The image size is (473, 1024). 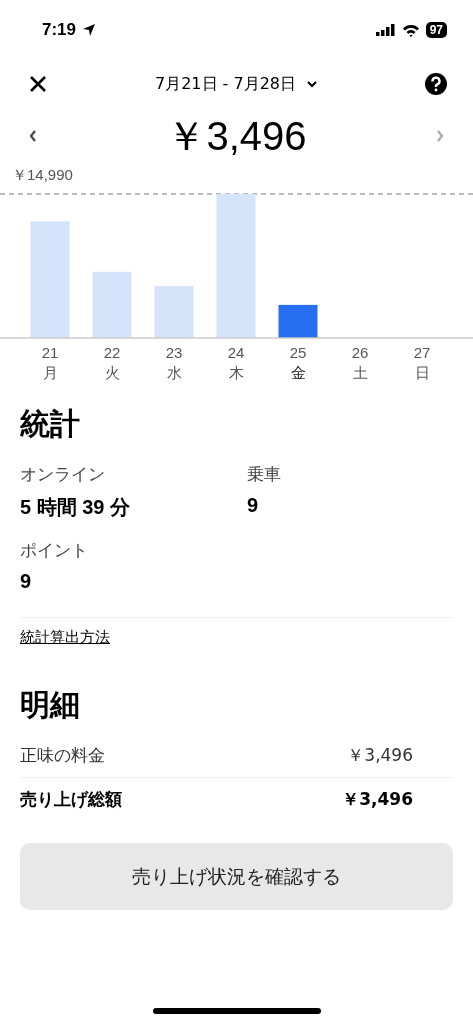 What do you see at coordinates (33, 136) in the screenshot?
I see `previous-button` at bounding box center [33, 136].